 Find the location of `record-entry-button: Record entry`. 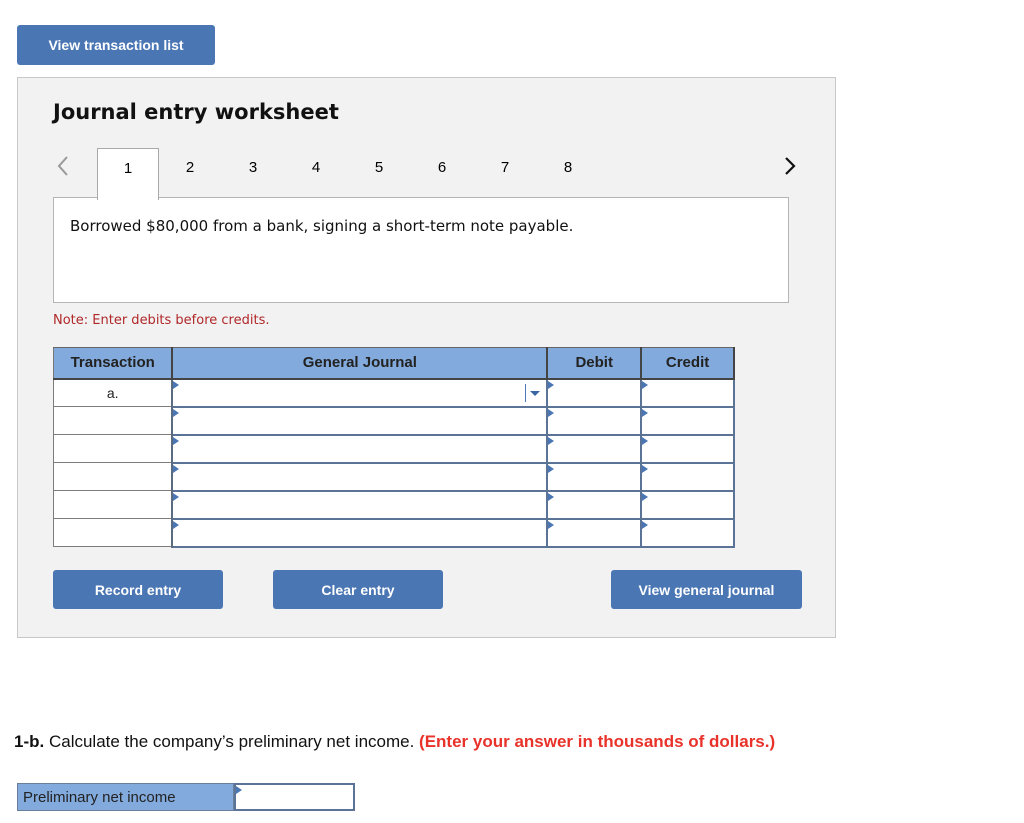

record-entry-button: Record entry is located at coordinates (138, 589).